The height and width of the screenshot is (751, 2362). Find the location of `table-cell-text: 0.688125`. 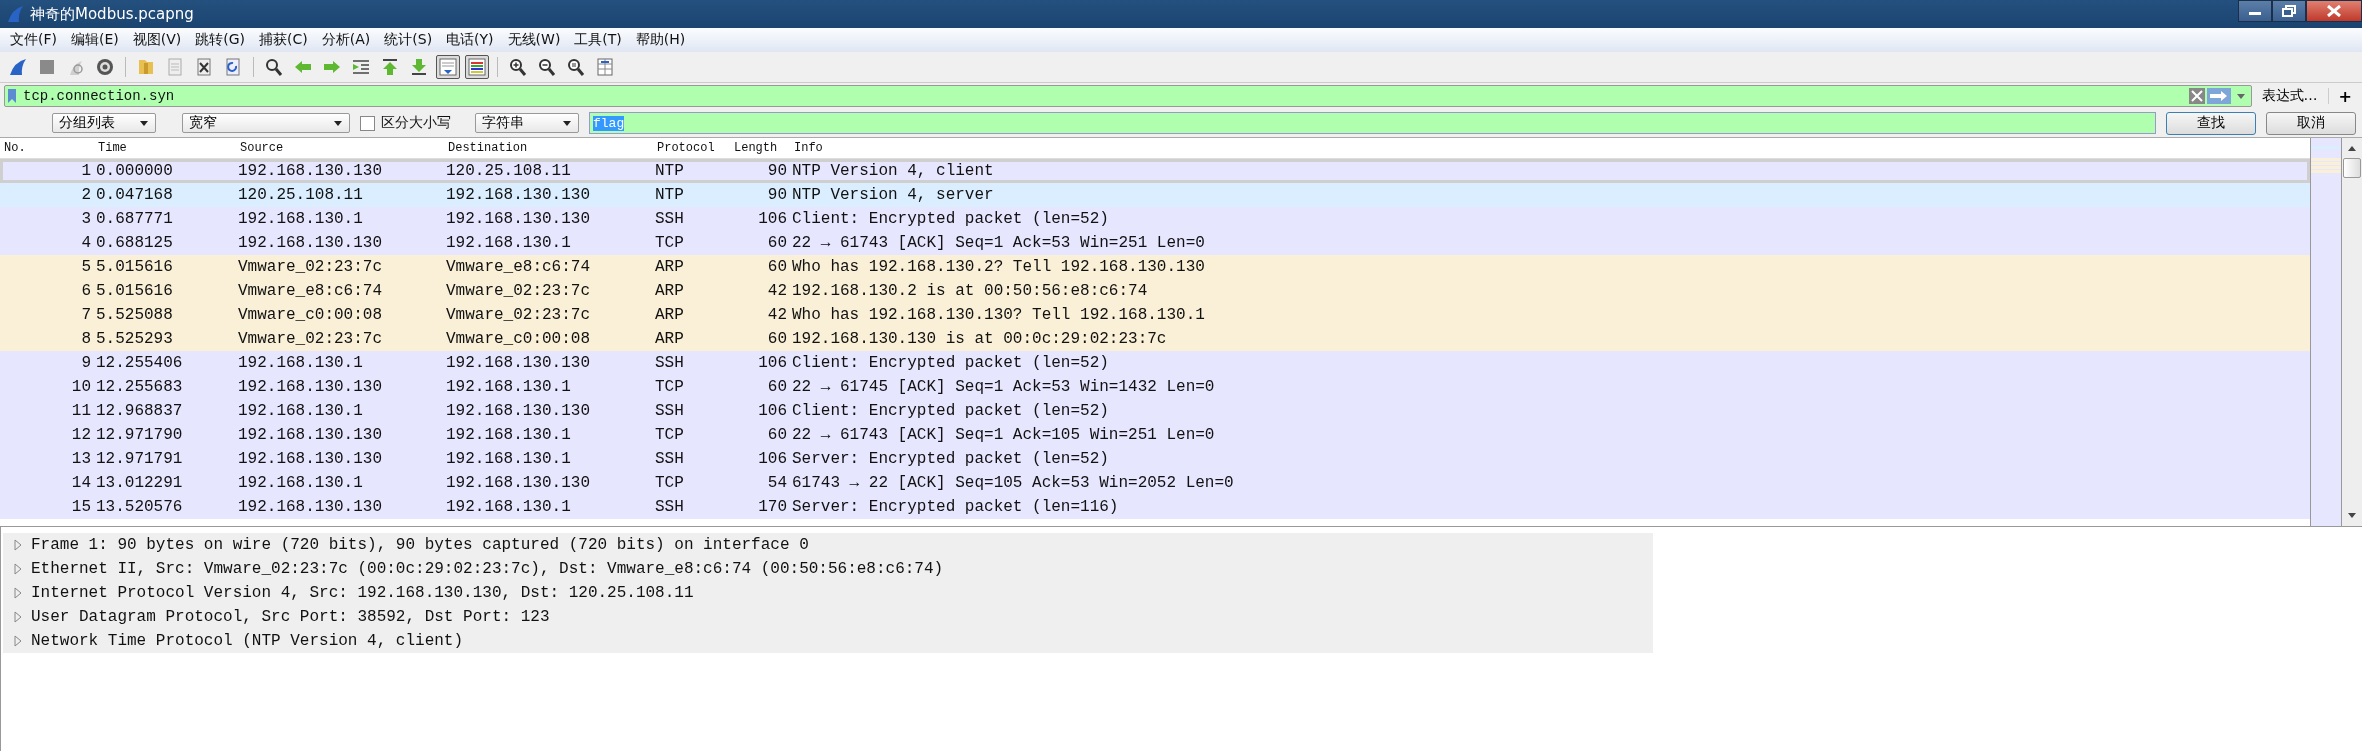

table-cell-text: 0.688125 is located at coordinates (134, 243).